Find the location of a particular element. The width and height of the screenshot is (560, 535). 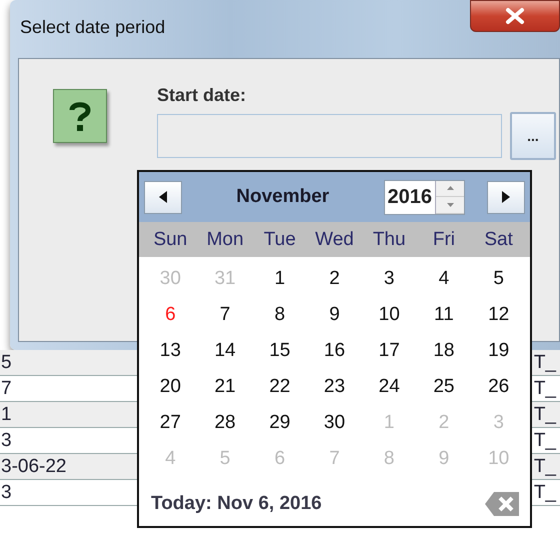

calendar-day: 16 is located at coordinates (335, 351).